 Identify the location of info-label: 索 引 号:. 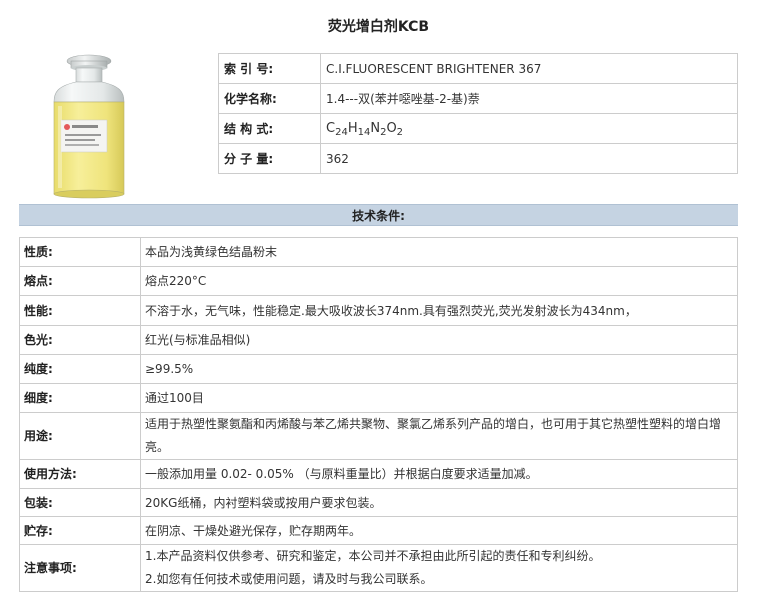
(269, 68).